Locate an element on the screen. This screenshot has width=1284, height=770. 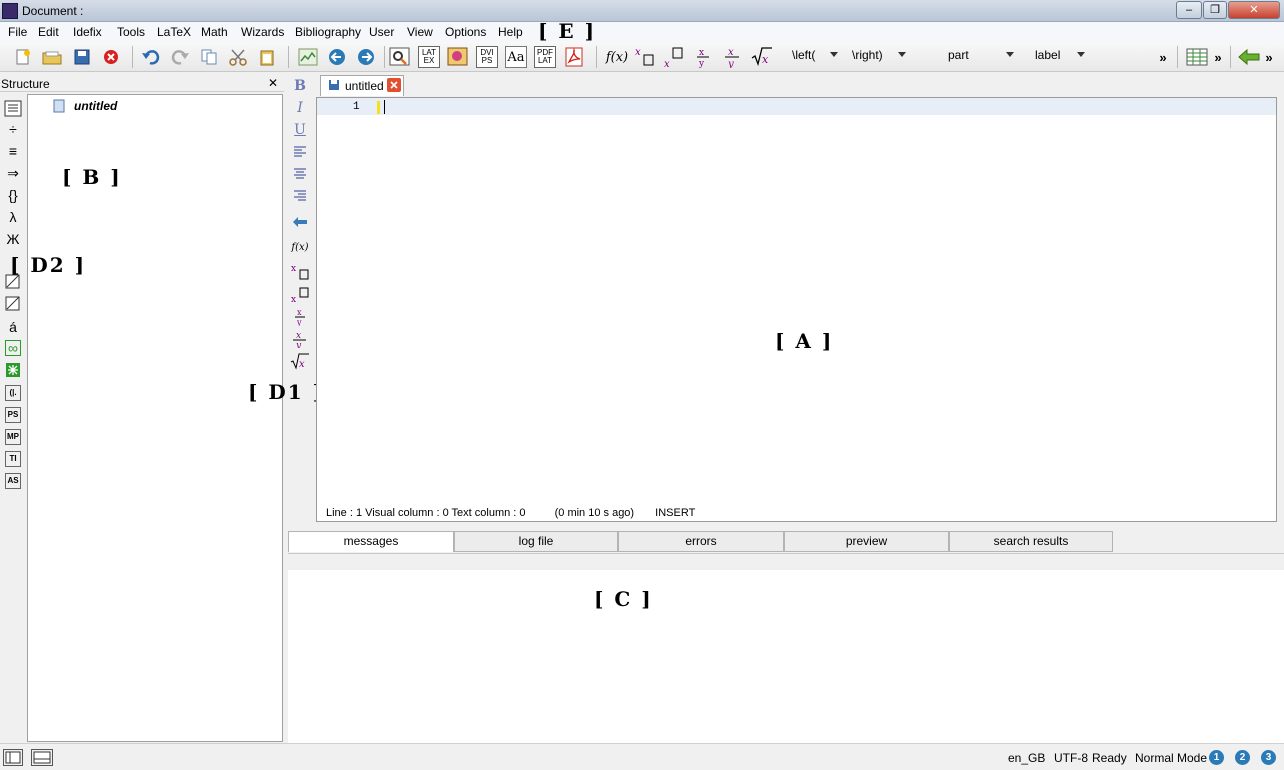
close-document-icon is located at coordinates (111, 57).